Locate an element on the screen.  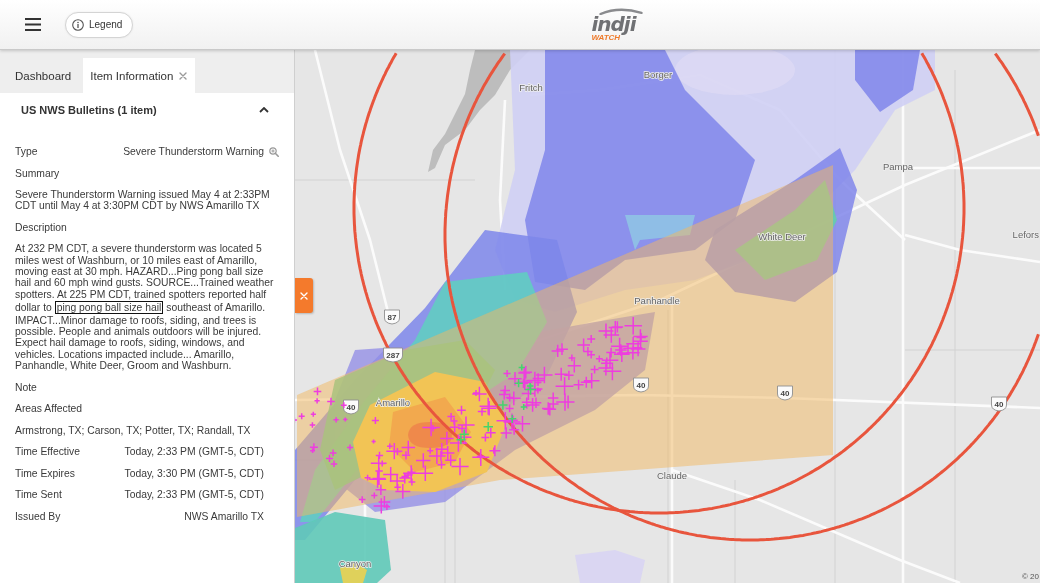
field-value: Today, 3:30 PM (GMT-5, CDT) is located at coordinates (194, 473).